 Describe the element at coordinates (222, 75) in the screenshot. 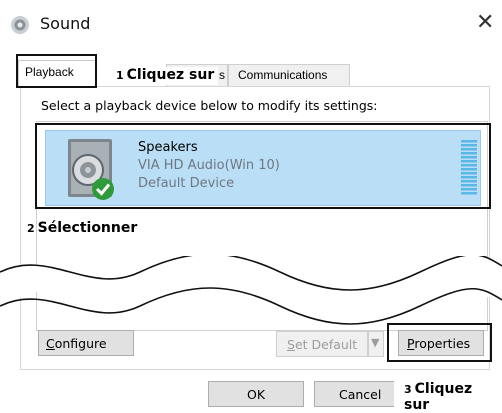

I see `tab-sounds-label: s` at that location.